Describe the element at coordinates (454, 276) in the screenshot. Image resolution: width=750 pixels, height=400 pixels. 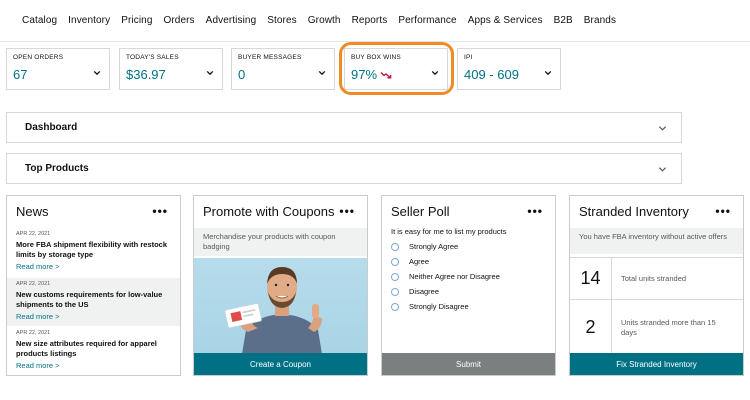
I see `poll-option-label: Neither Agree nor Disagree` at that location.